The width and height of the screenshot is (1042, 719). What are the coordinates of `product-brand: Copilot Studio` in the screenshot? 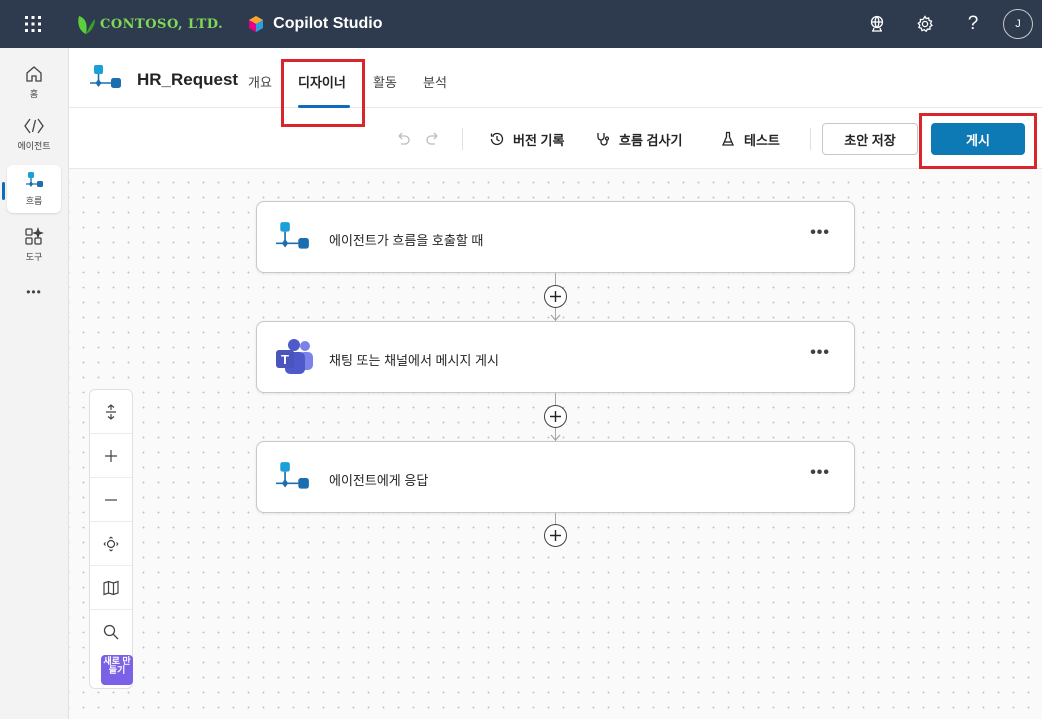 It's located at (314, 24).